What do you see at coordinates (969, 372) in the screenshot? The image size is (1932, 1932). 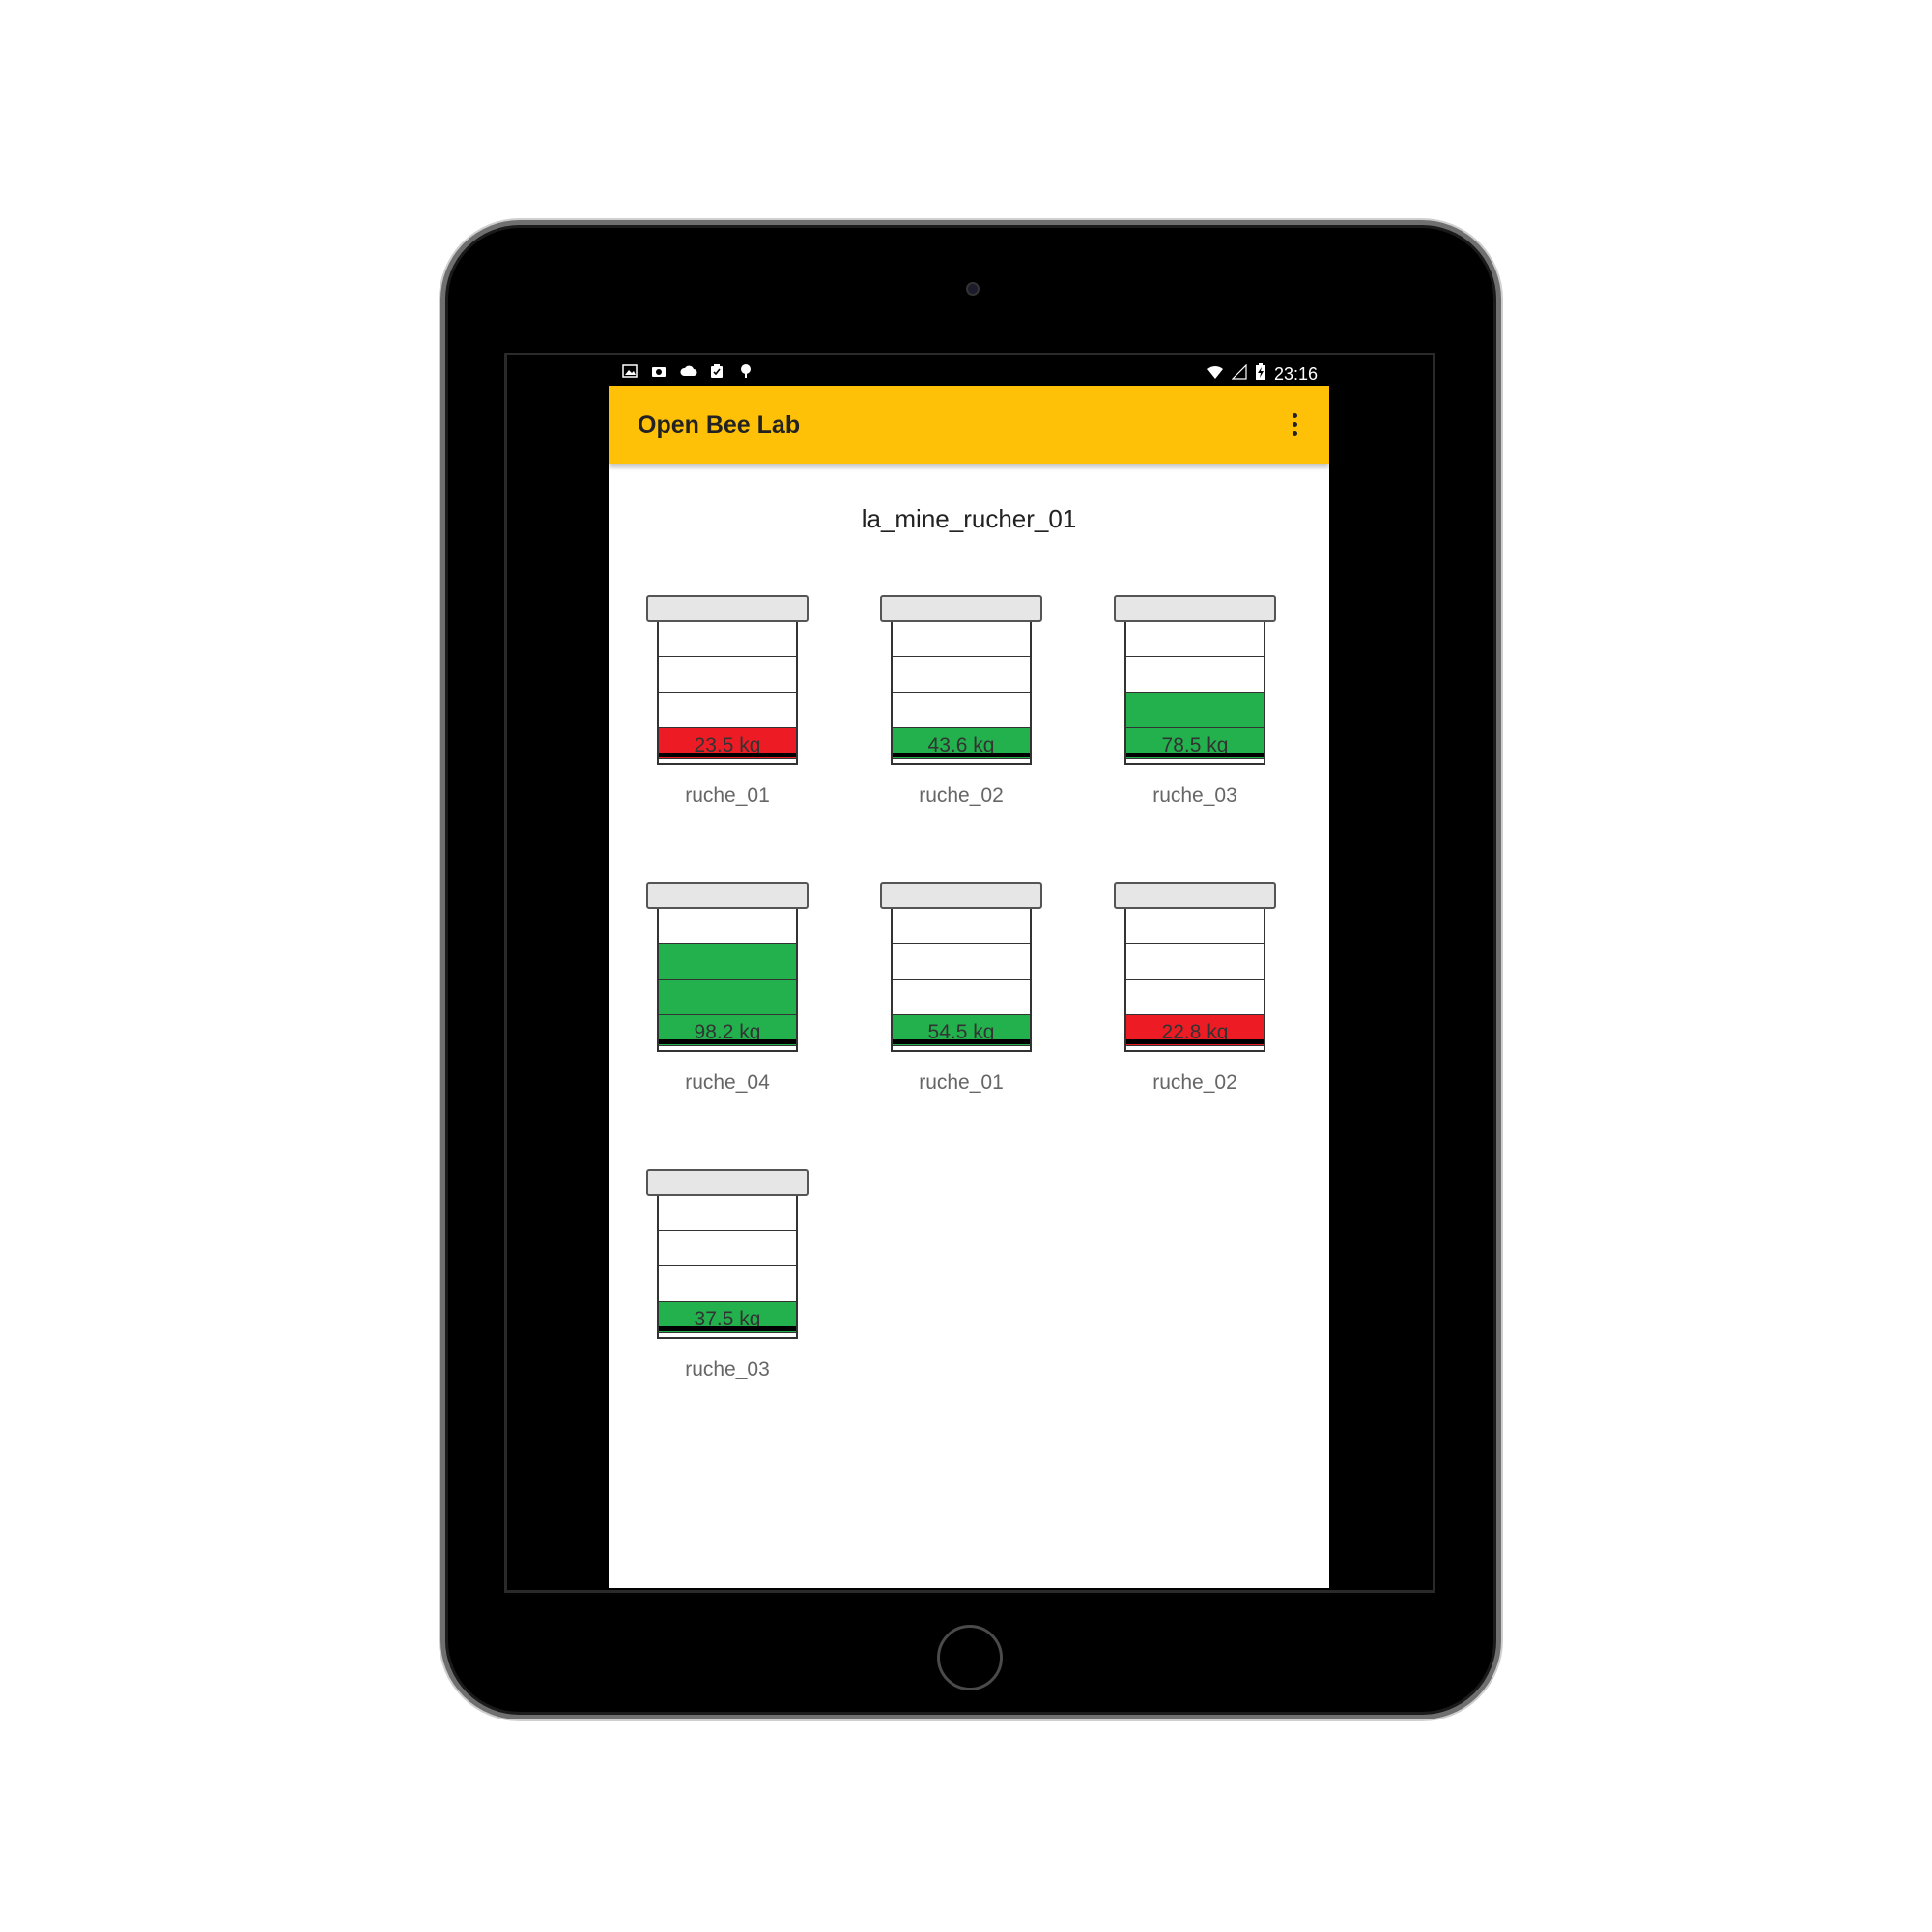 I see `status-bar: 23:16` at bounding box center [969, 372].